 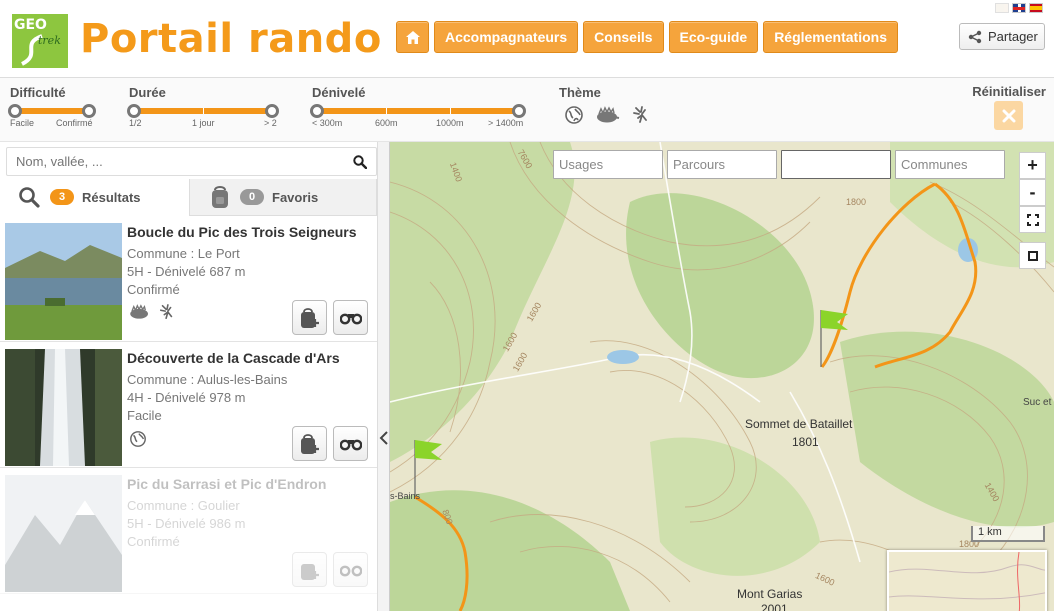 I want to click on share-label: Partager, so click(x=1013, y=36).